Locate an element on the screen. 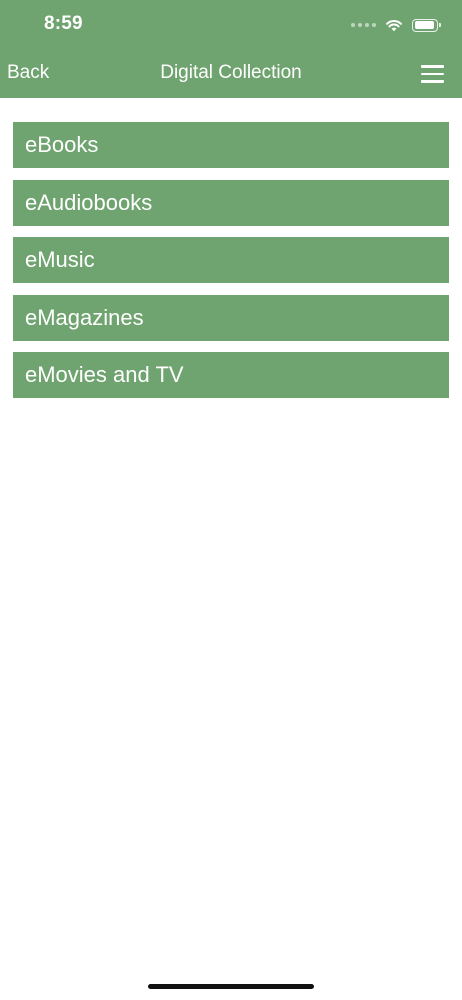 The width and height of the screenshot is (462, 1000). battery-icon is located at coordinates (426, 25).